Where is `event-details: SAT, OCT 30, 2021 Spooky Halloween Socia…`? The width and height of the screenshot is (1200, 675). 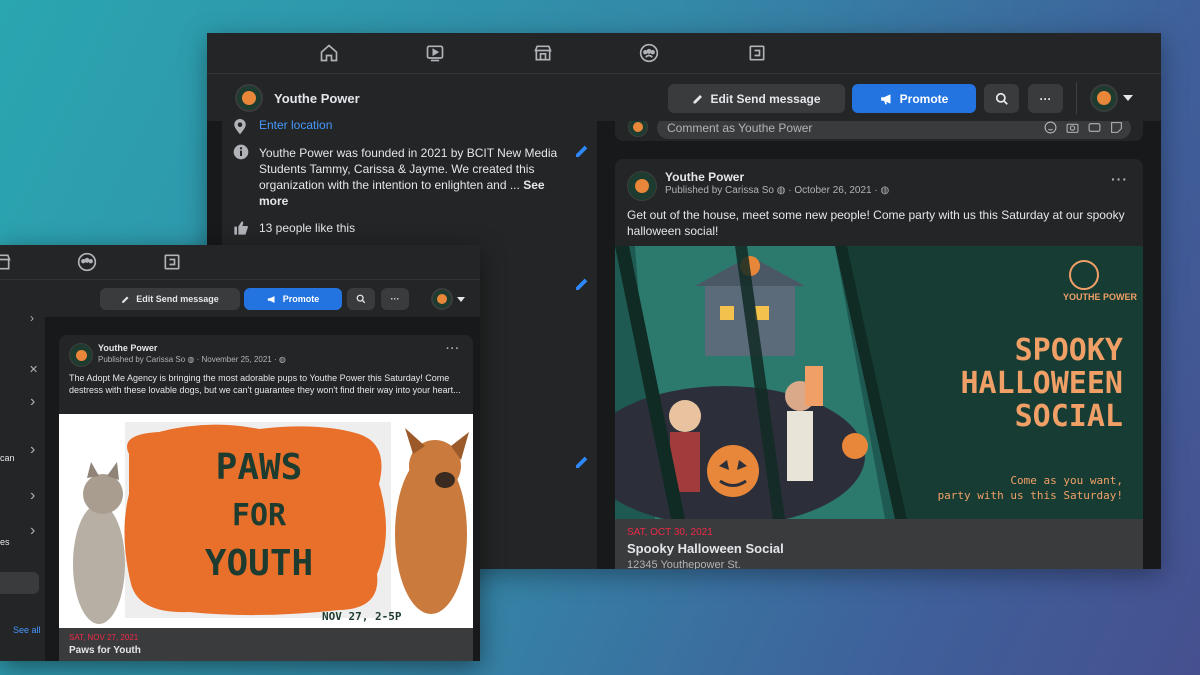 event-details: SAT, OCT 30, 2021 Spooky Halloween Socia… is located at coordinates (879, 544).